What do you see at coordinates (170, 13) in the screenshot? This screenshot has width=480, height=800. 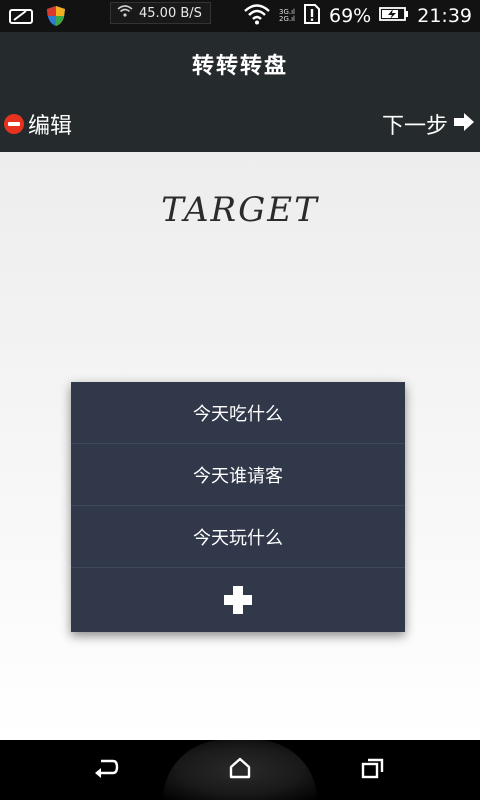 I see `network-speed-text: 45.00 B/S` at bounding box center [170, 13].